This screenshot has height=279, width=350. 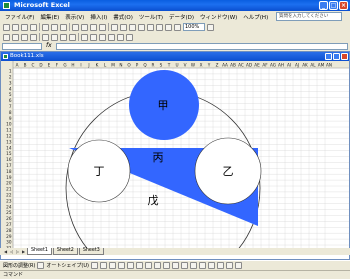 What do you see at coordinates (84, 37) in the screenshot?
I see `currency-icon` at bounding box center [84, 37].